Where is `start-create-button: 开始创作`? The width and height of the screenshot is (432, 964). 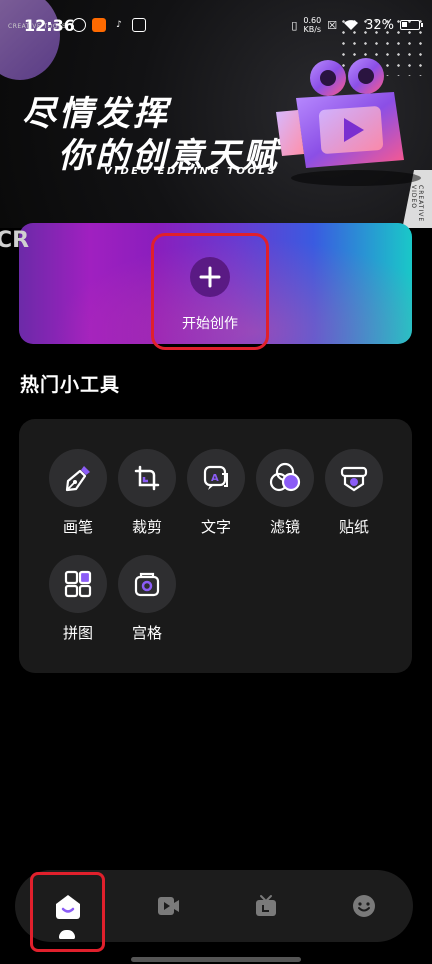
start-create-button: 开始创作 is located at coordinates (210, 291).